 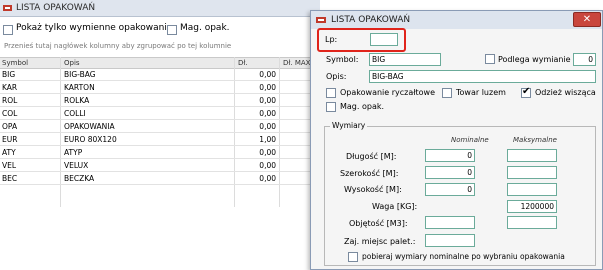 I want to click on col-header-symbol: Symbol, so click(x=15, y=63).